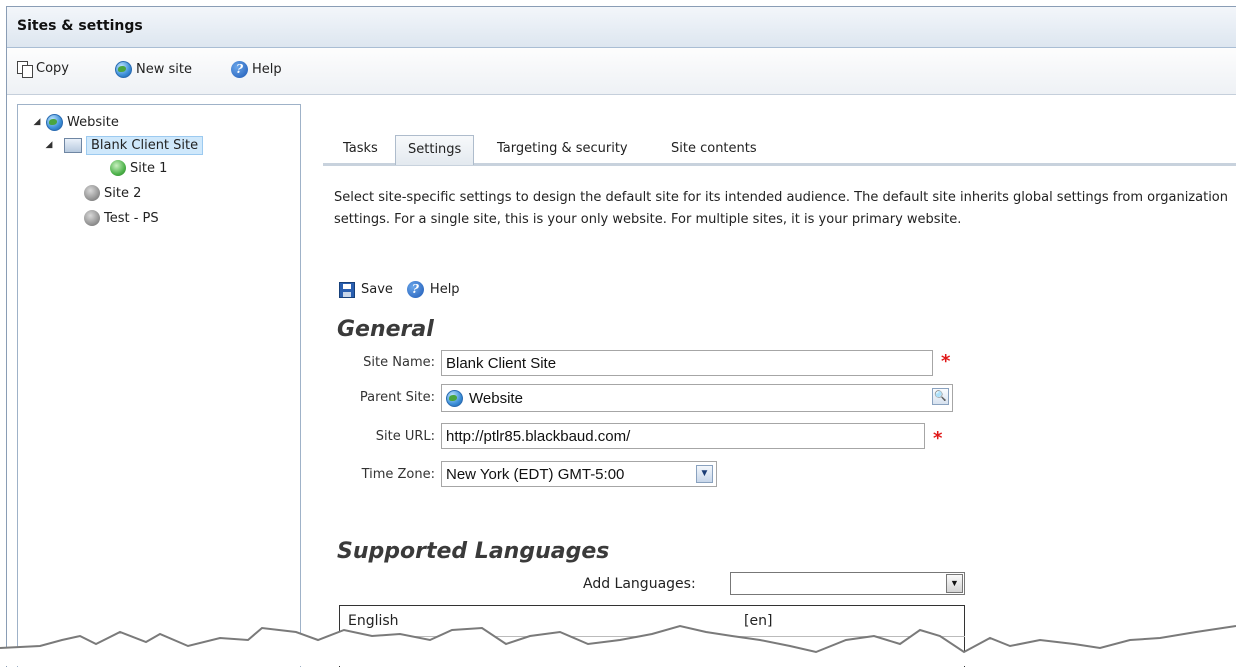 The width and height of the screenshot is (1236, 667). I want to click on settings-help-button: ? Help, so click(433, 289).